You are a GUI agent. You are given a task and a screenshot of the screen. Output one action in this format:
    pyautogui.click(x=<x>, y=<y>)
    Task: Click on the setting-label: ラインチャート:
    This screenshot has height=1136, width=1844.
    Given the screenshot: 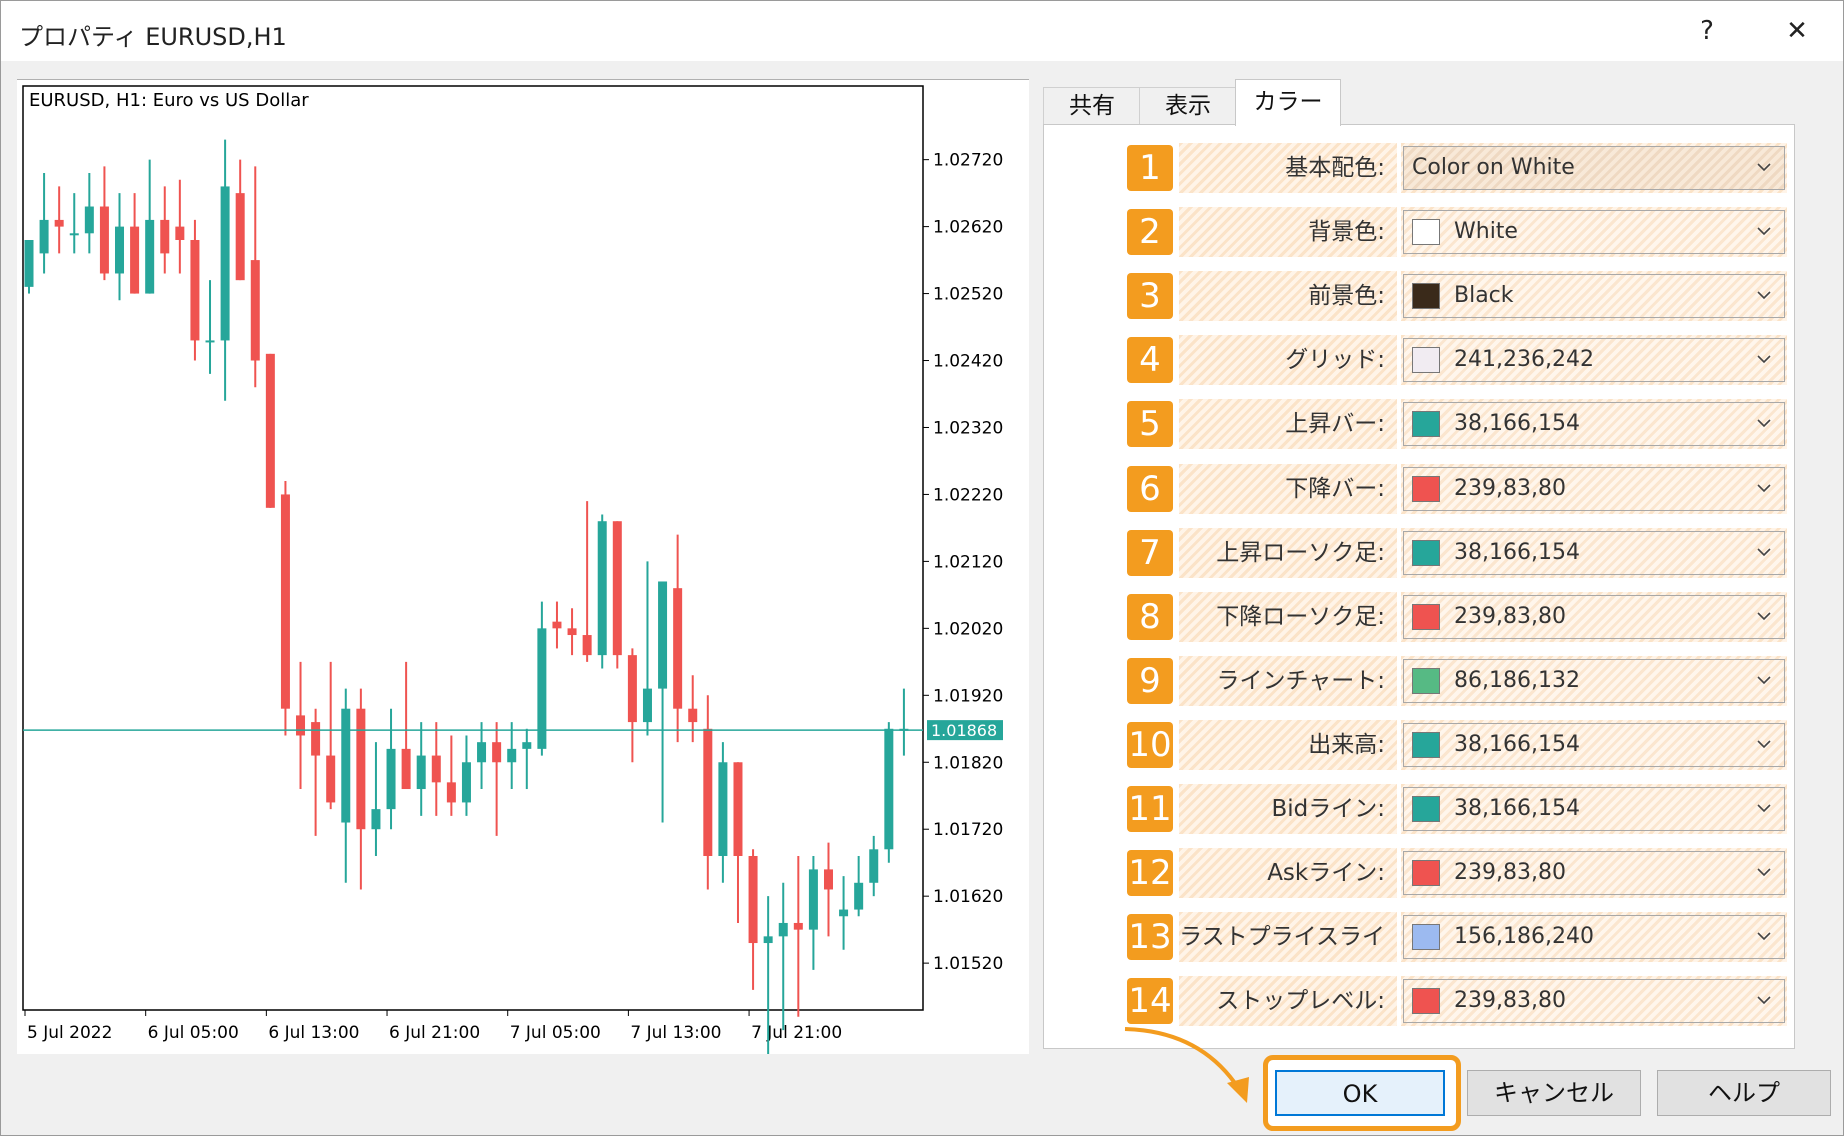 What is the action you would take?
    pyautogui.click(x=1288, y=681)
    